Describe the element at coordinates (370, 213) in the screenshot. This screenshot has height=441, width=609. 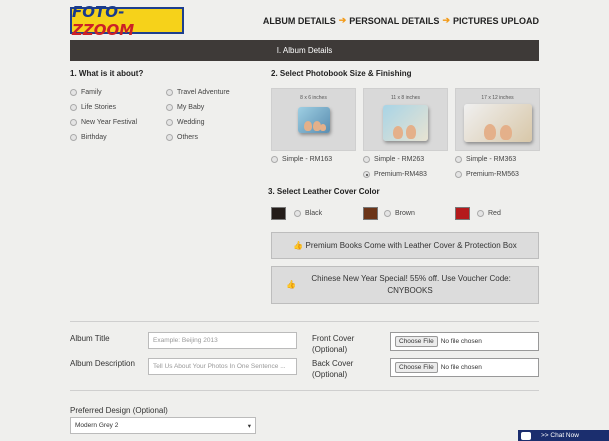
I see `swatch-brown` at that location.